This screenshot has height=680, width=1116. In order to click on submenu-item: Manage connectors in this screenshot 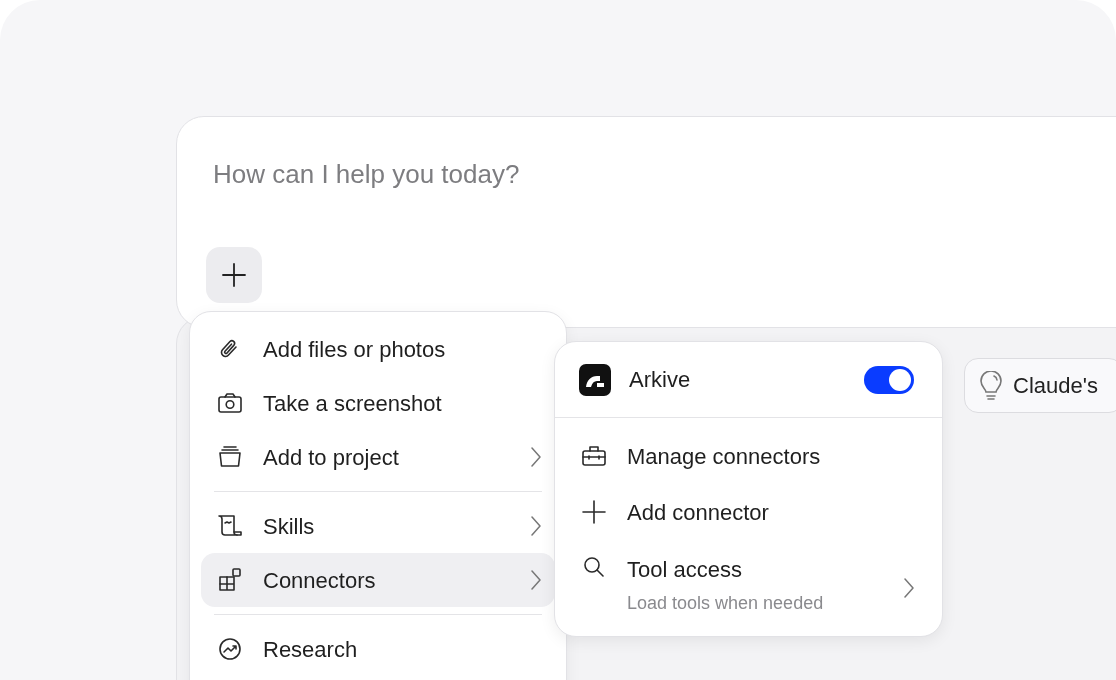, I will do `click(748, 456)`.